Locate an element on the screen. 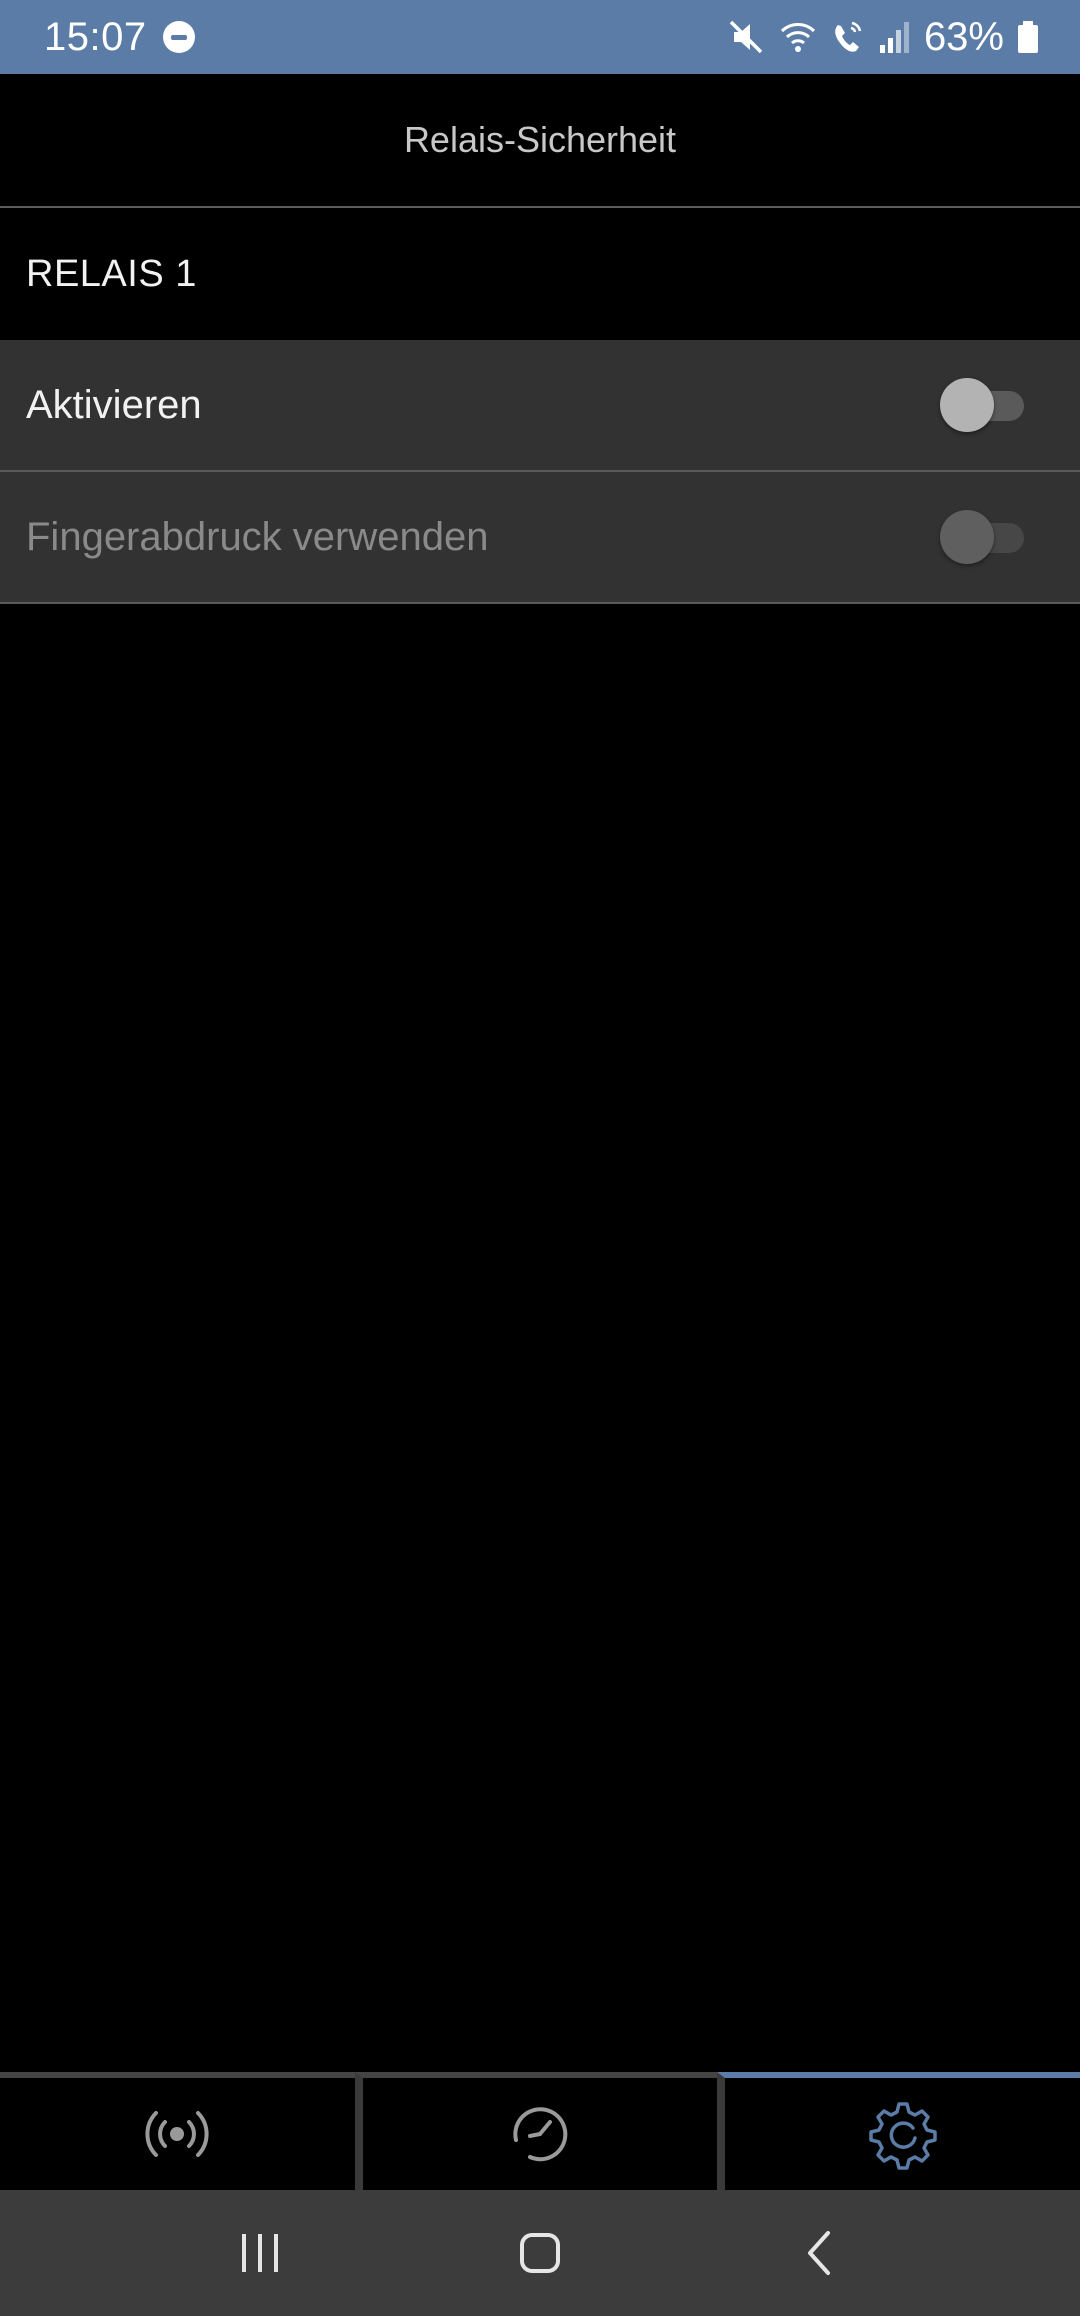 This screenshot has height=2316, width=1080. do-not-disturb-icon is located at coordinates (178, 37).